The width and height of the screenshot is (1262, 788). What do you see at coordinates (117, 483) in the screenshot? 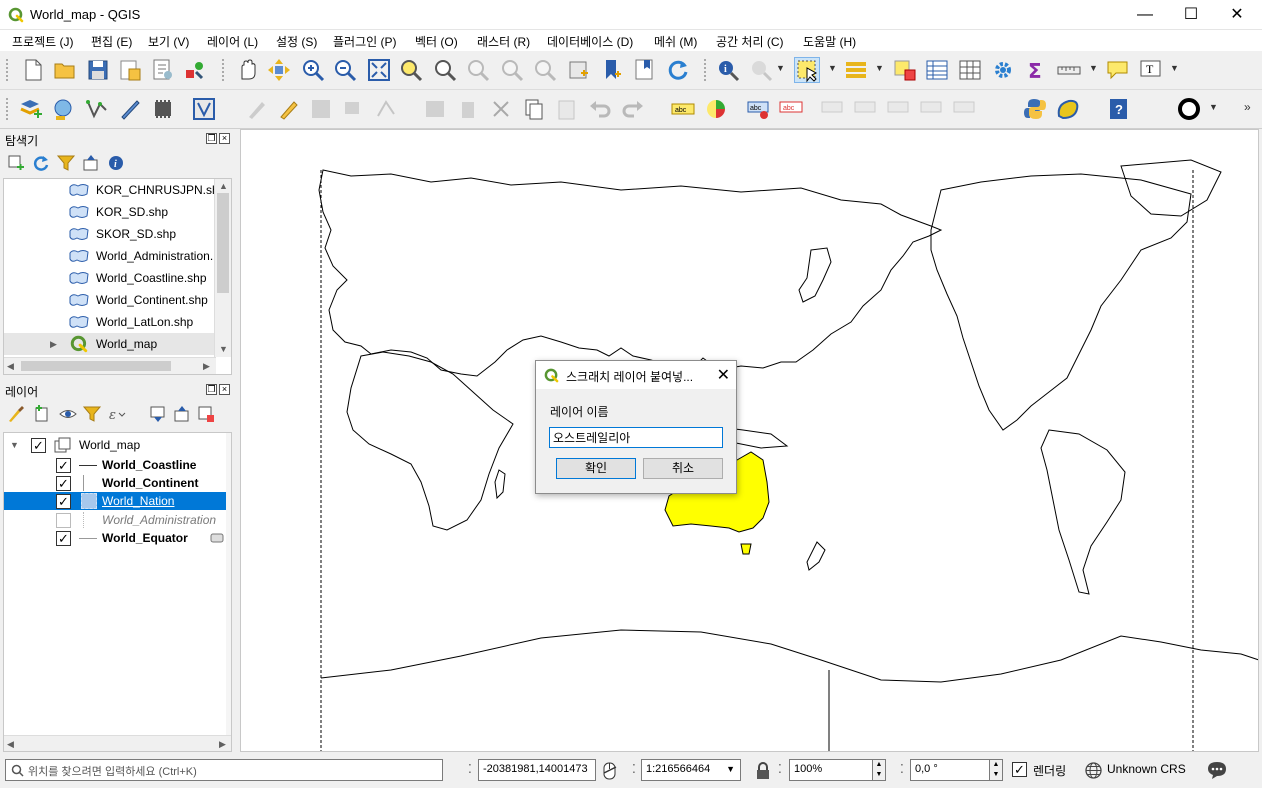
I see `layer-item: ✓ World_Continent` at bounding box center [117, 483].